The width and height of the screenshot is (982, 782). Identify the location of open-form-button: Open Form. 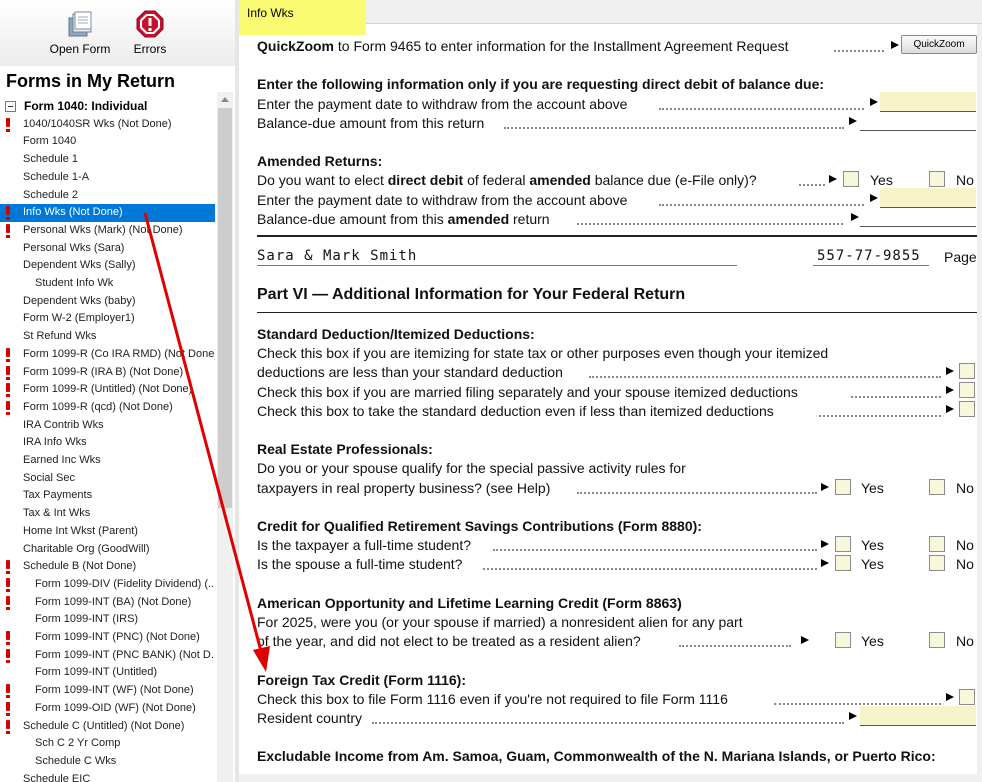
(80, 34).